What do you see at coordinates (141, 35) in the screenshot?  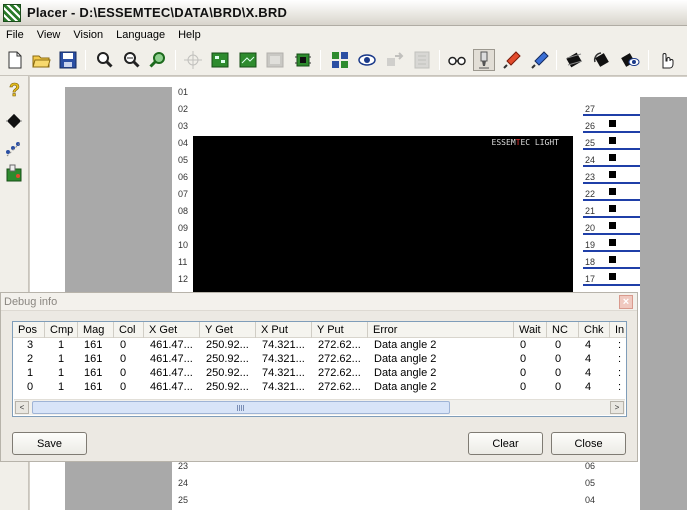 I see `menu-language: Language` at bounding box center [141, 35].